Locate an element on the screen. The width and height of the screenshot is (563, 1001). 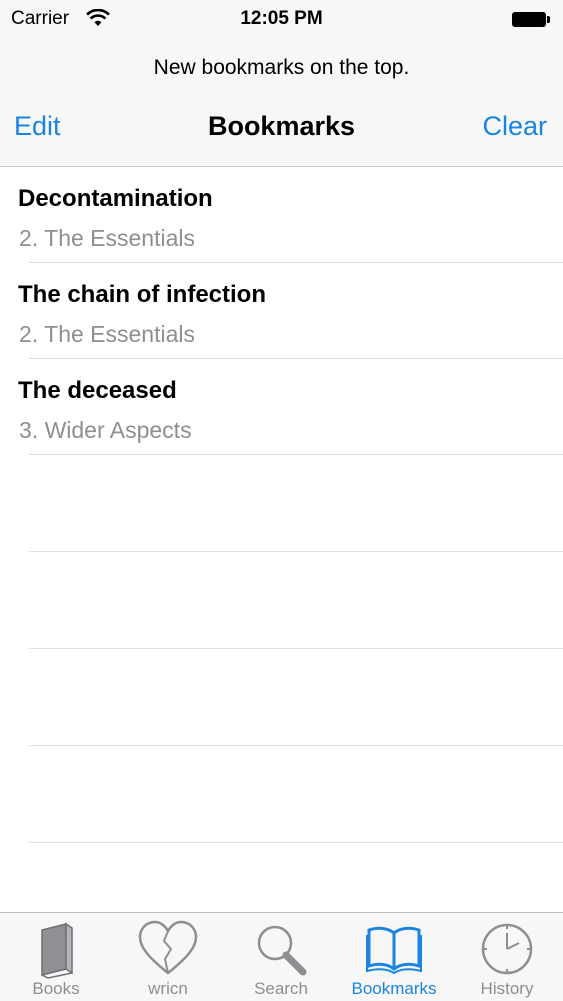
tab-bar: Books wricn Search Bookmarks History is located at coordinates (281, 956).